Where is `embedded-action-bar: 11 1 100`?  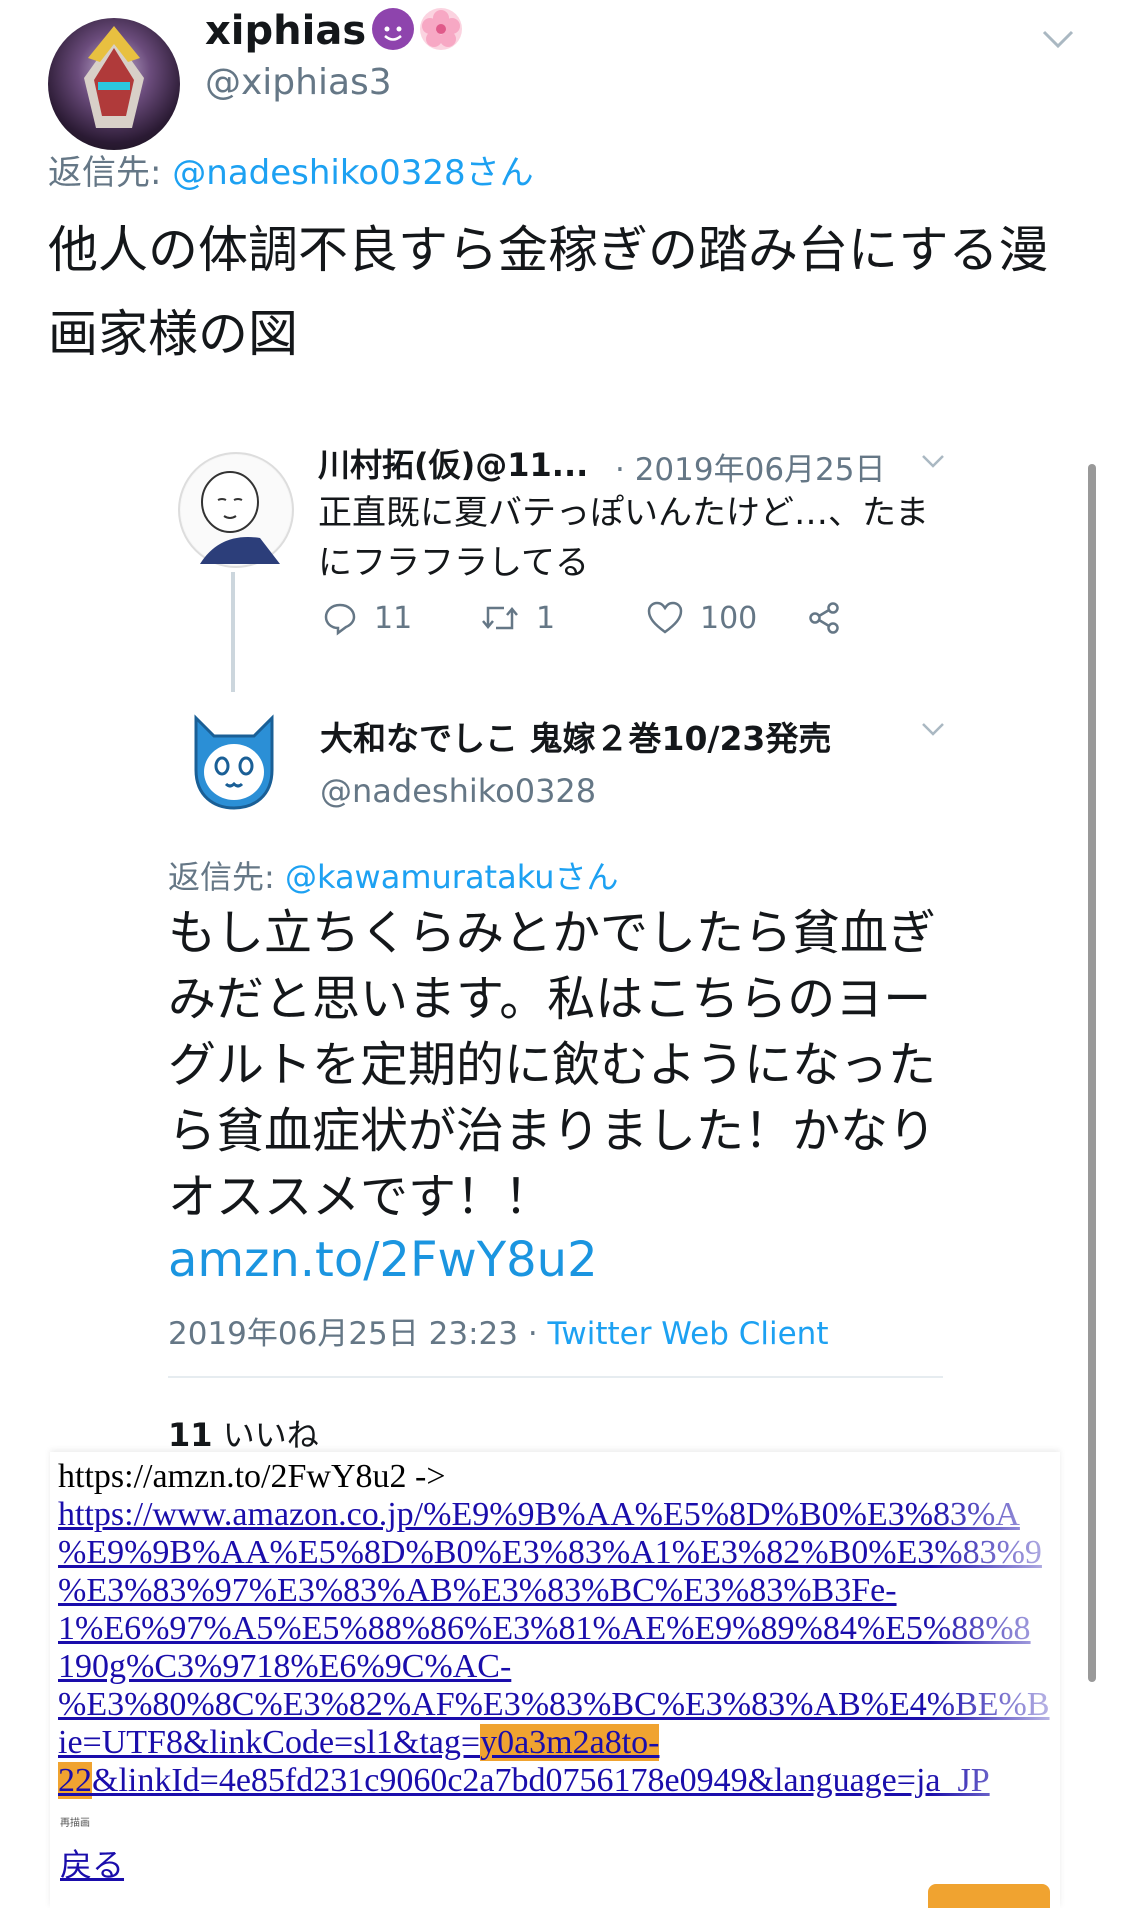 embedded-action-bar: 11 1 100 is located at coordinates (602, 625).